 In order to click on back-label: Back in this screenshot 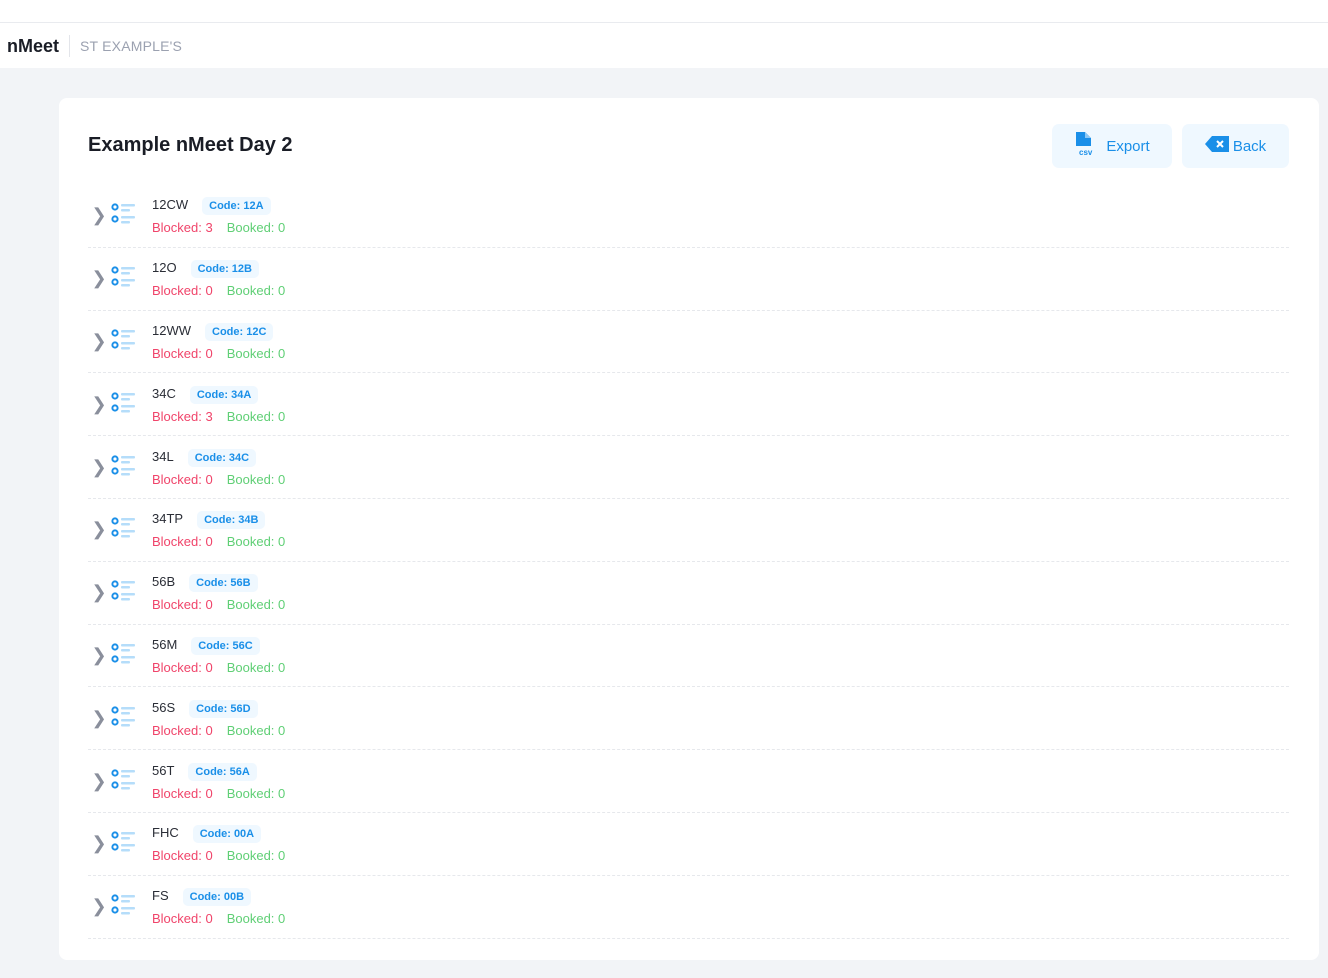, I will do `click(1249, 146)`.